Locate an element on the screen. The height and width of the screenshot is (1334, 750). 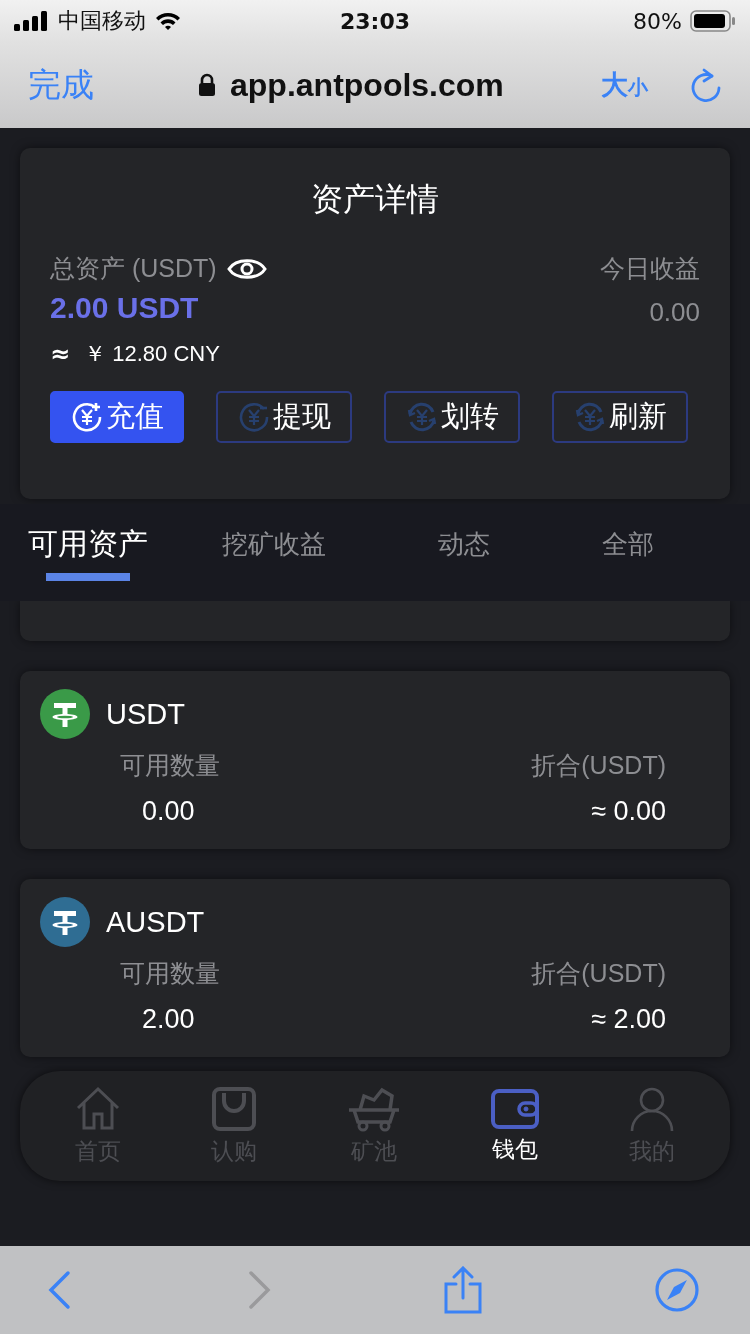
home-icon is located at coordinates (98, 1108).